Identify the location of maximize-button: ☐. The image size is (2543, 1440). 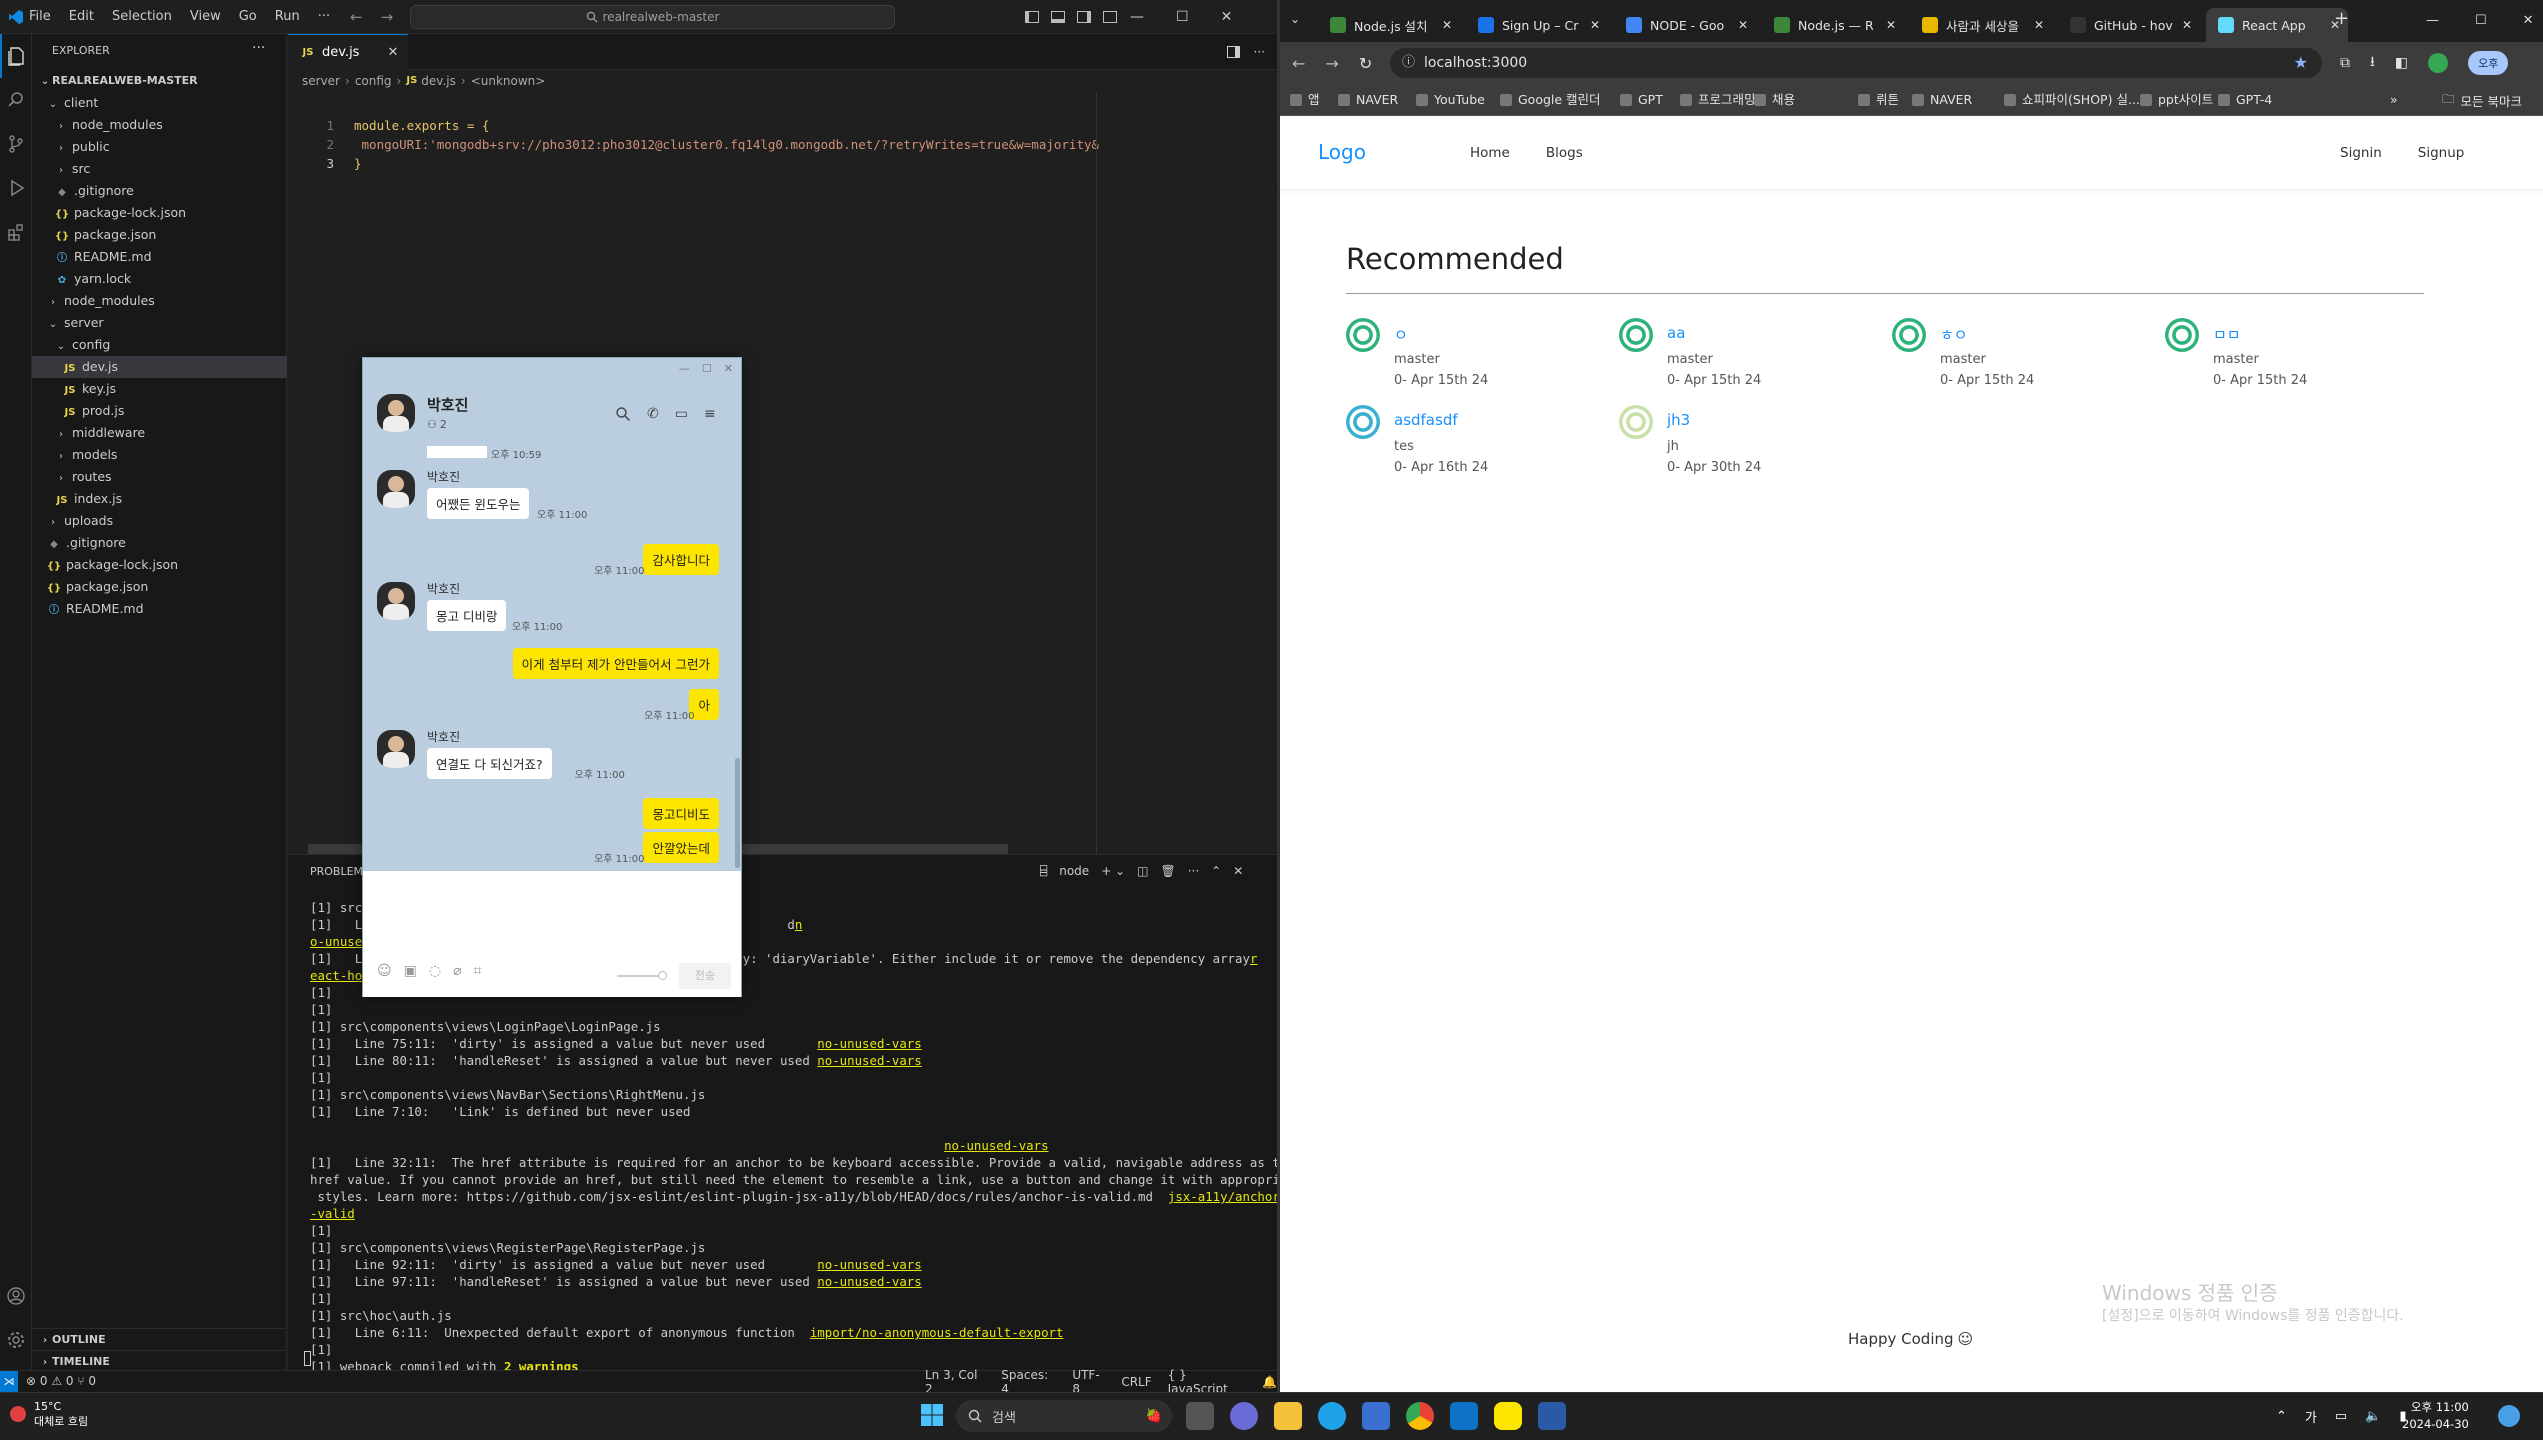
(707, 368).